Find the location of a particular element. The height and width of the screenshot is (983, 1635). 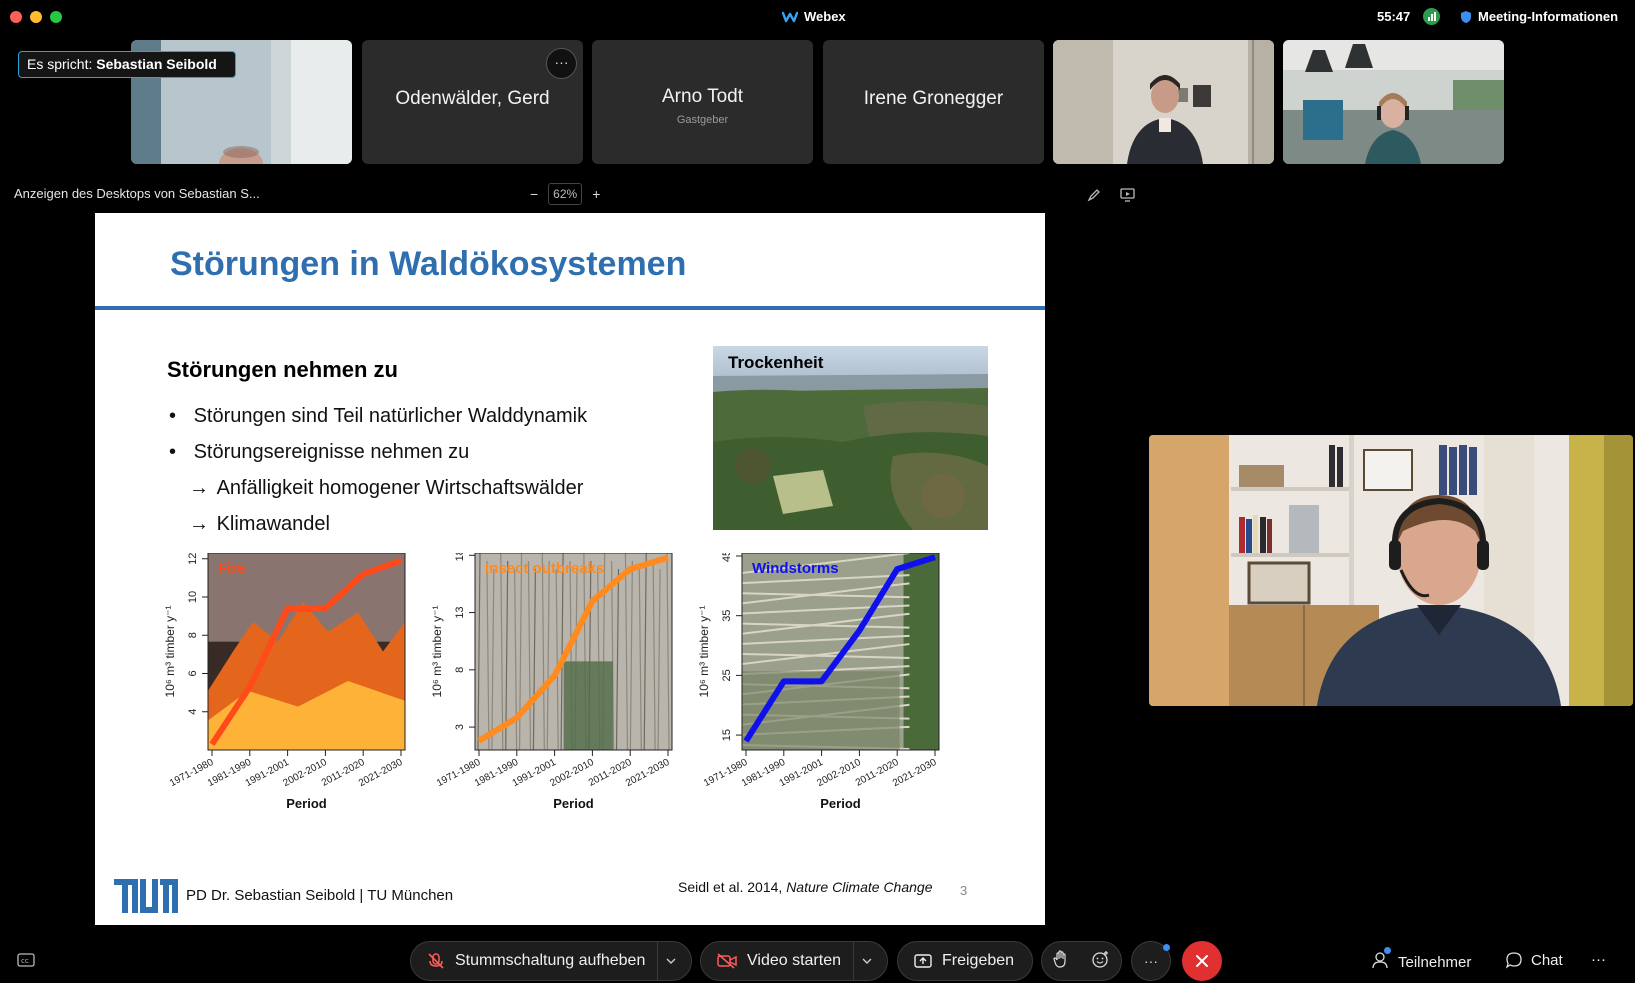

chart-plot-area is located at coordinates (306, 651).